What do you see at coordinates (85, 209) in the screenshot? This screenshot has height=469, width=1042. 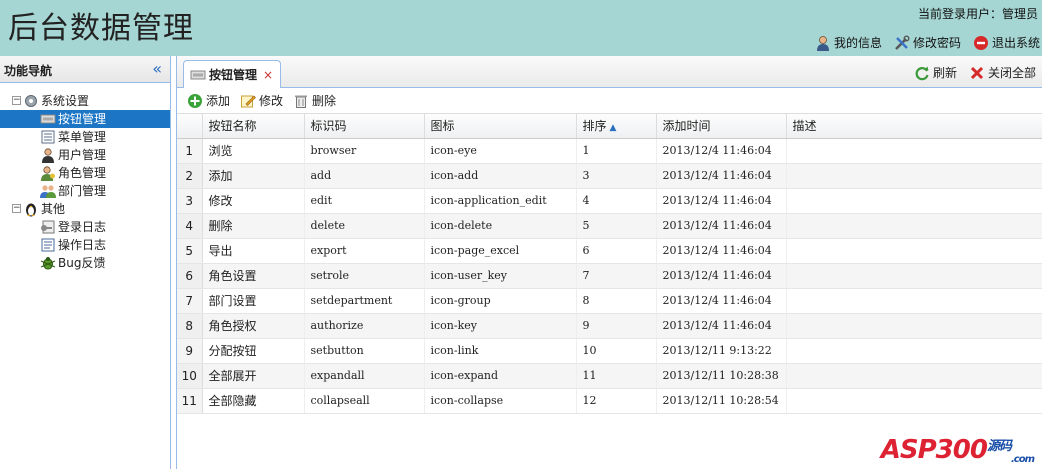 I see `tree-node-other: − 其他` at bounding box center [85, 209].